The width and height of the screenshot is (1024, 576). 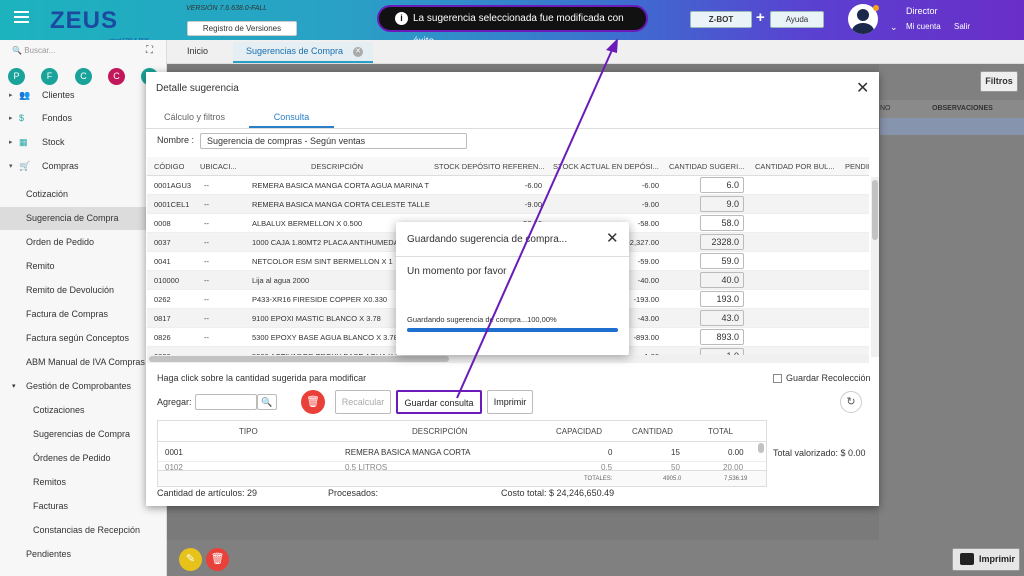 What do you see at coordinates (197, 51) in the screenshot?
I see `tab-inicio: Inicio` at bounding box center [197, 51].